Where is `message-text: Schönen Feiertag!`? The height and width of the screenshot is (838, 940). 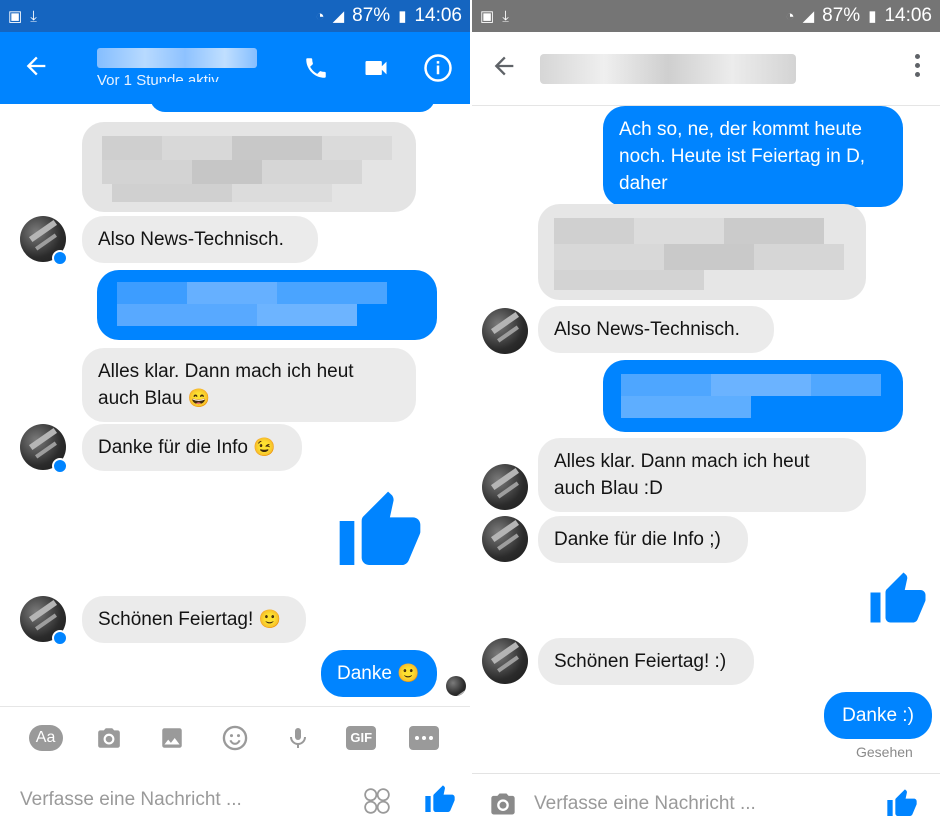
message-text: Schönen Feiertag! is located at coordinates (176, 619).